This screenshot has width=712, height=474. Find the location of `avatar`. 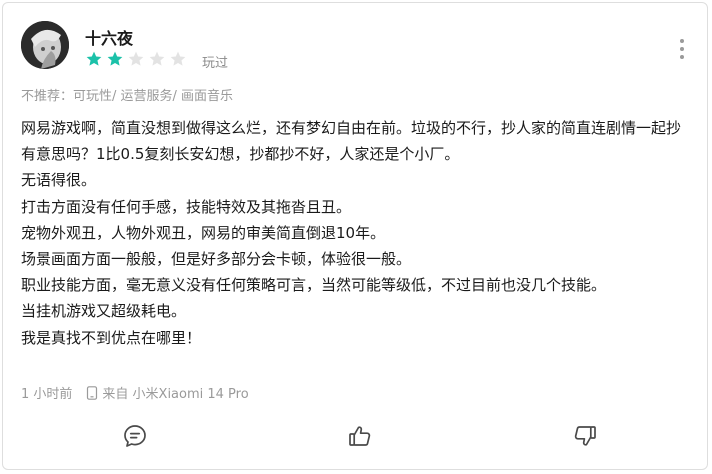

avatar is located at coordinates (45, 45).